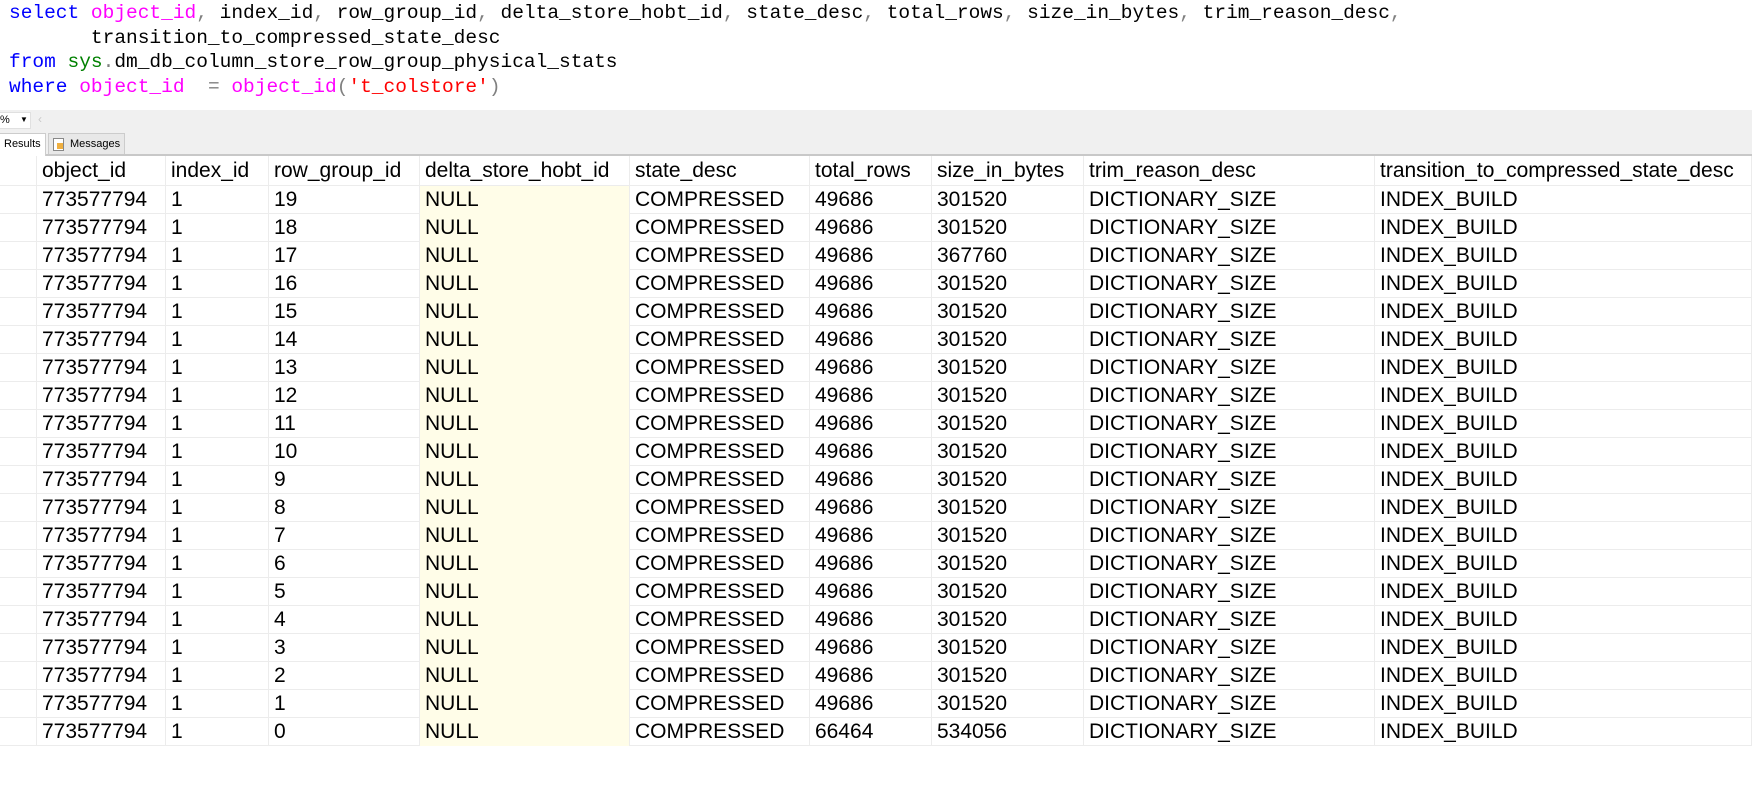 The image size is (1752, 811). Describe the element at coordinates (344, 508) in the screenshot. I see `cell-row-group-id: 8` at that location.